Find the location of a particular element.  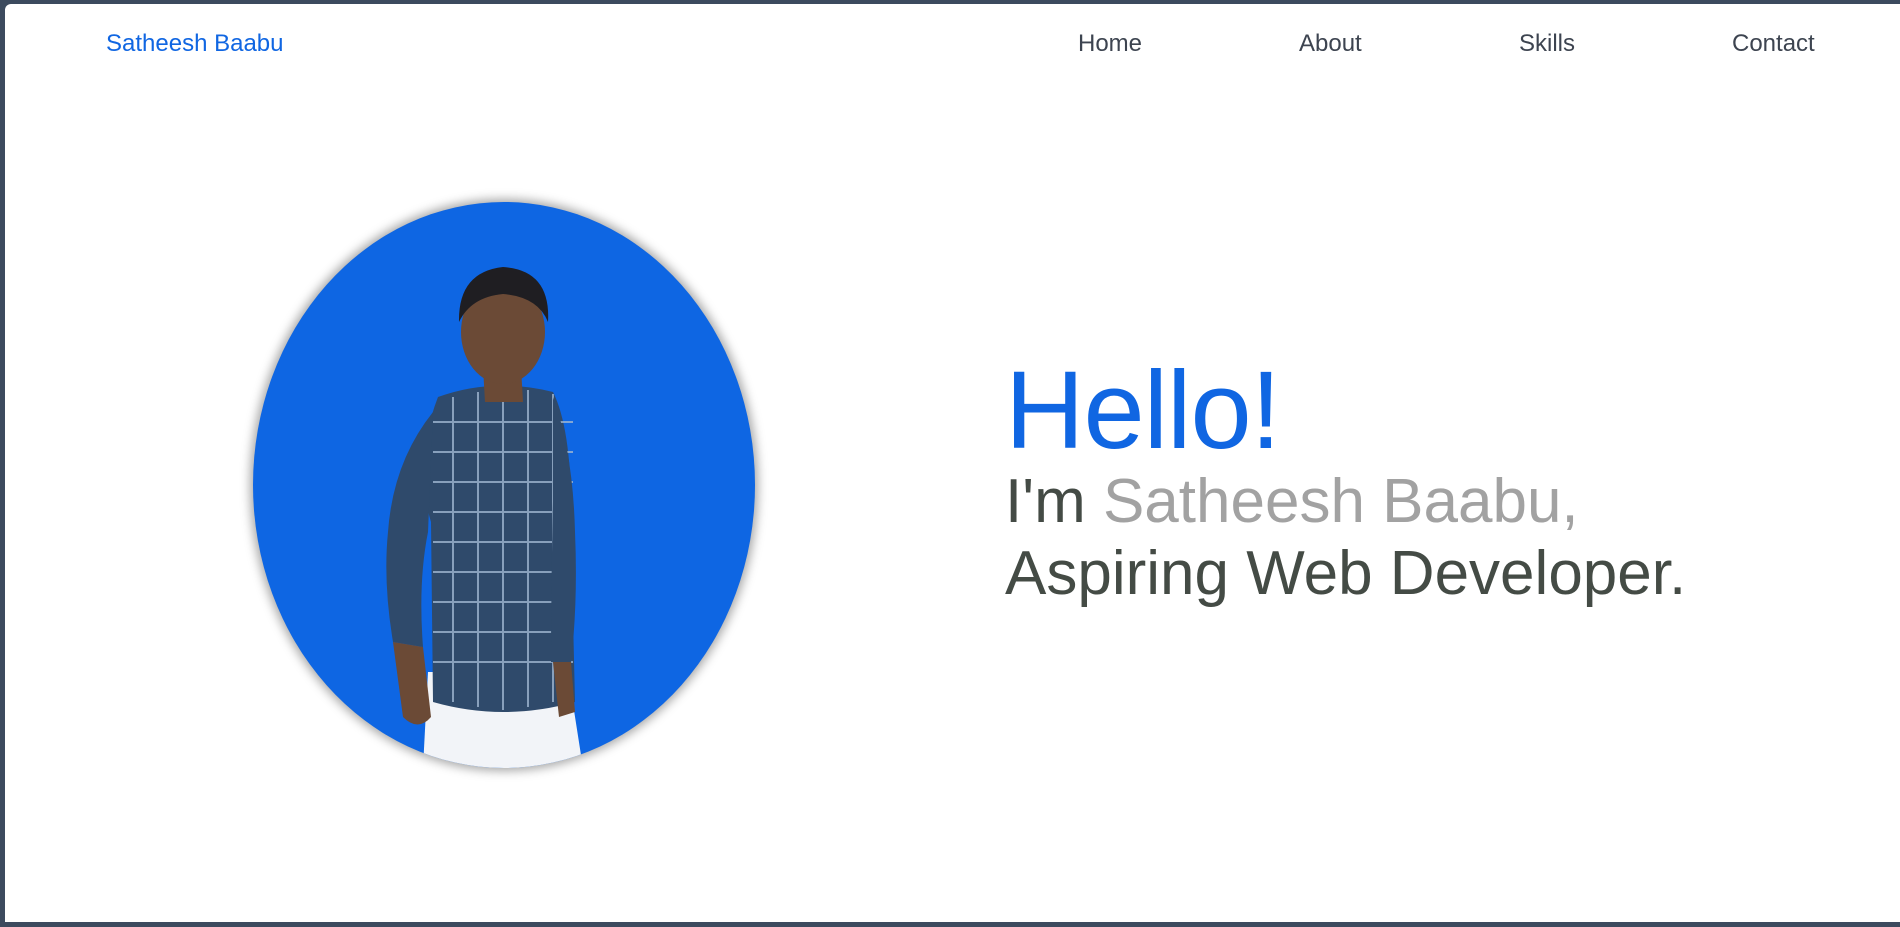

nav-about-link: About is located at coordinates (1330, 44).